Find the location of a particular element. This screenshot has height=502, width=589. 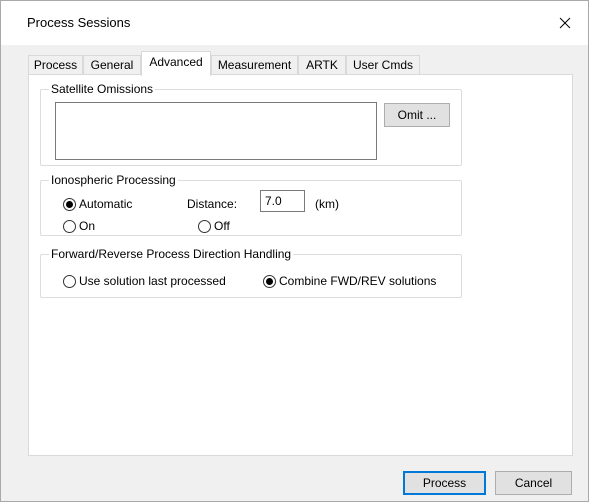

off-radio: Off is located at coordinates (214, 226).